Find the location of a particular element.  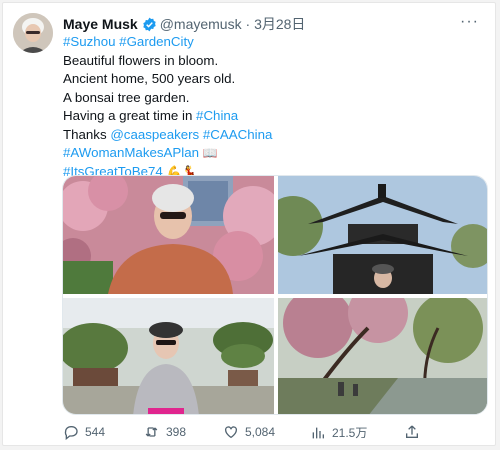

tweet-actions: 544 398 5,084 21.5万 is located at coordinates (250, 436).